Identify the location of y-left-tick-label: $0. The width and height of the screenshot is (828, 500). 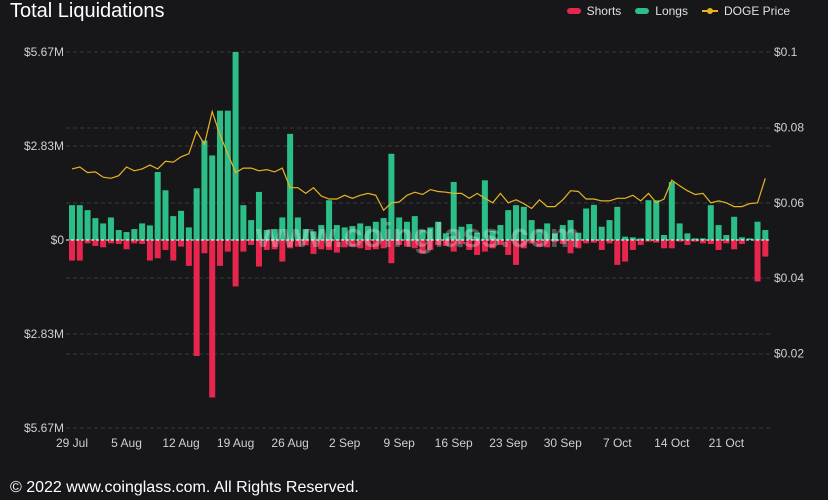
(58, 240).